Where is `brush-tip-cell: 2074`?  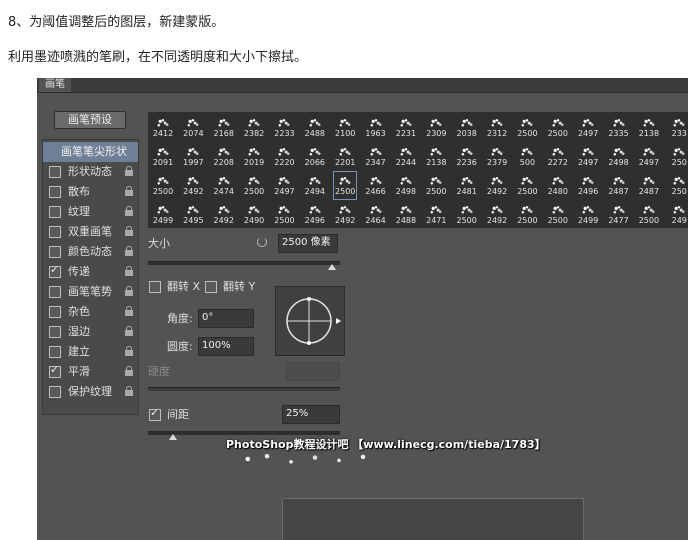 brush-tip-cell: 2074 is located at coordinates (193, 127).